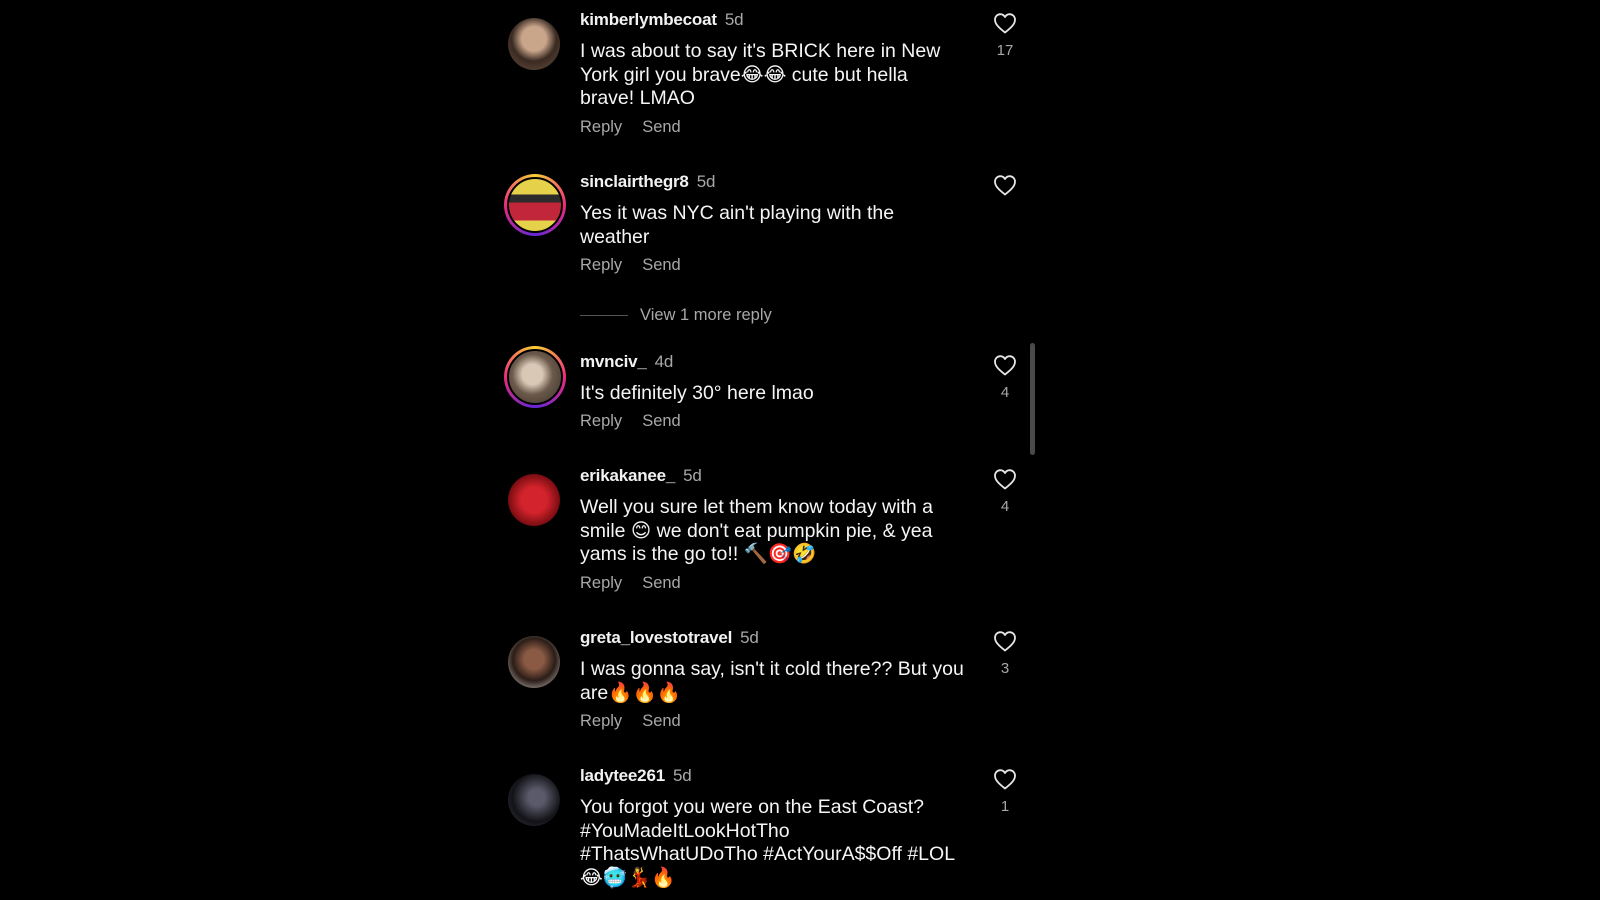 This screenshot has width=1600, height=900. Describe the element at coordinates (1005, 50) in the screenshot. I see `like-count: 17` at that location.